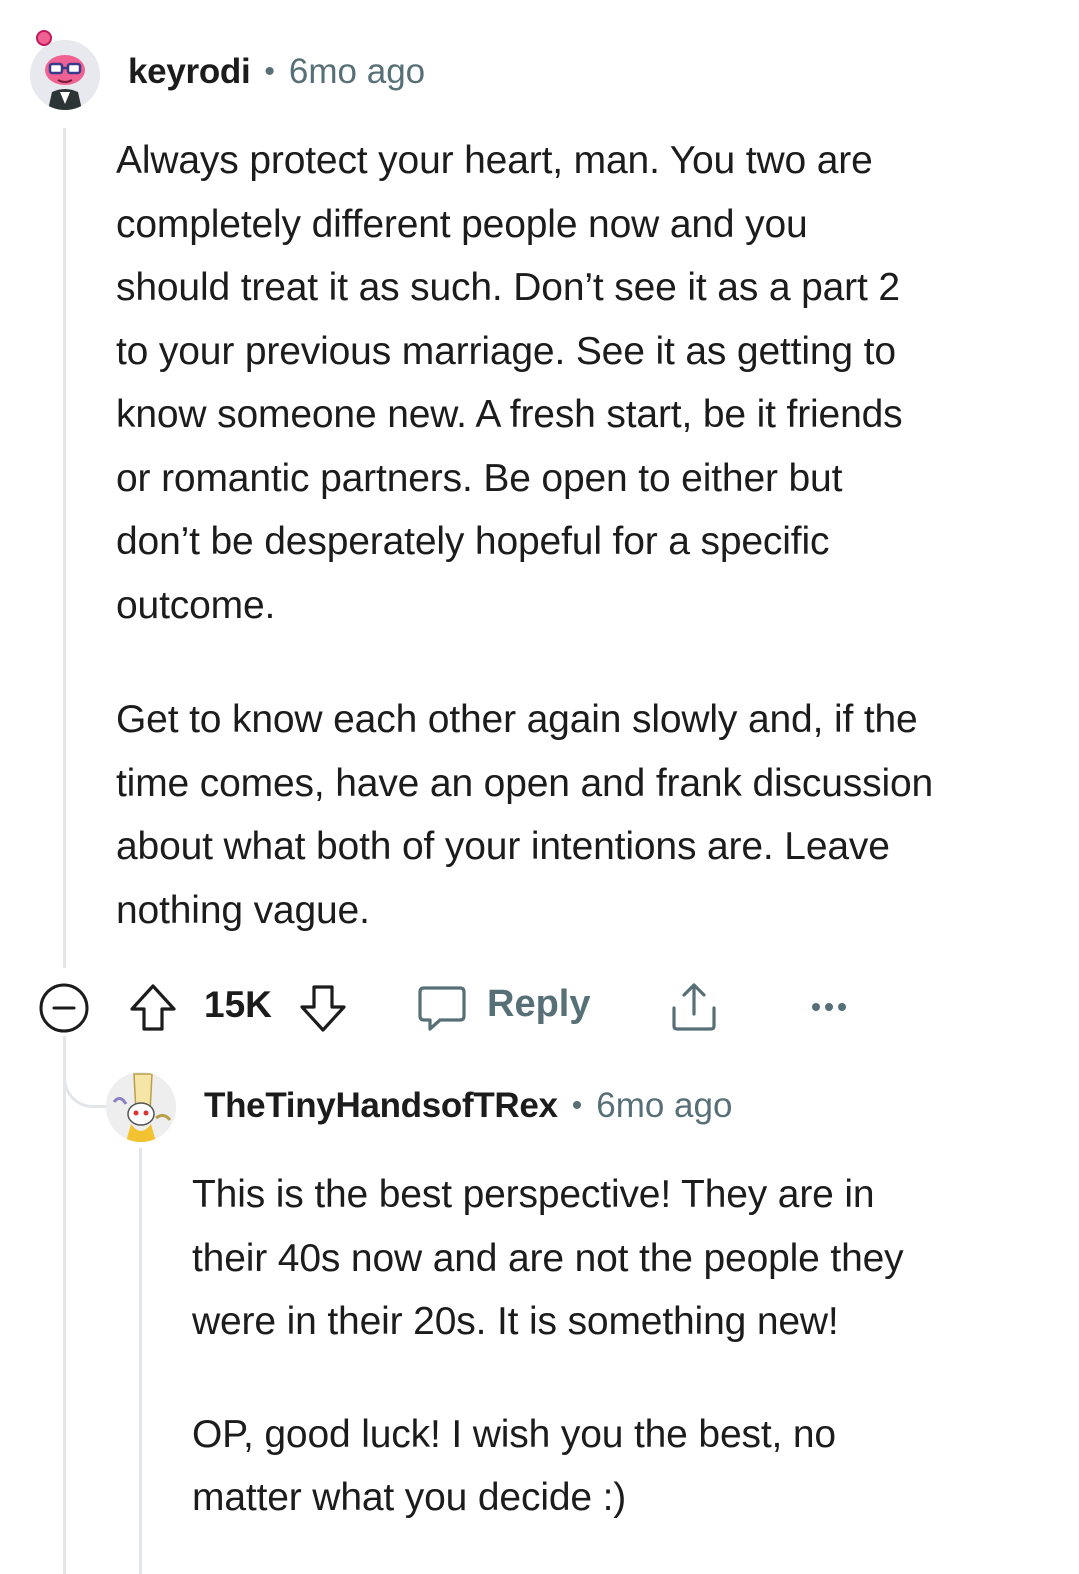  Describe the element at coordinates (539, 1004) in the screenshot. I see `reply-label: Reply` at that location.